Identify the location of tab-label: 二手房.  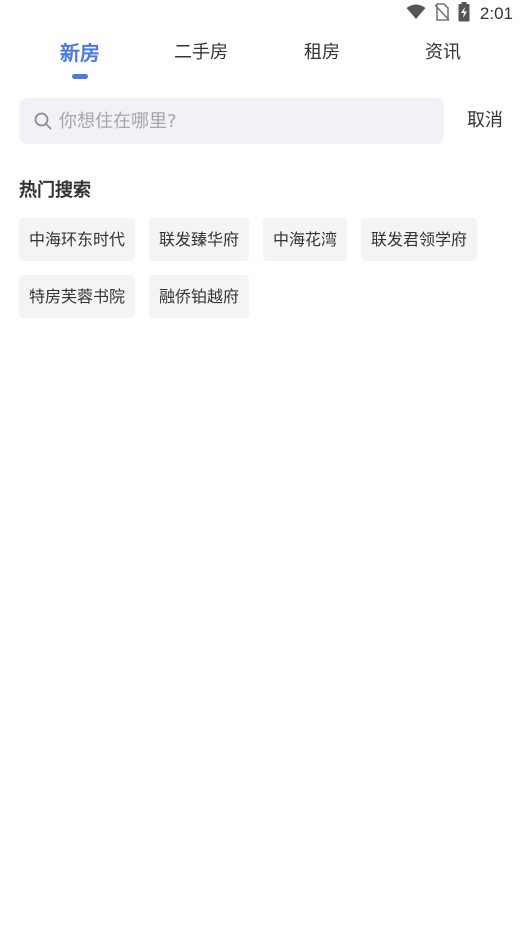
(201, 52).